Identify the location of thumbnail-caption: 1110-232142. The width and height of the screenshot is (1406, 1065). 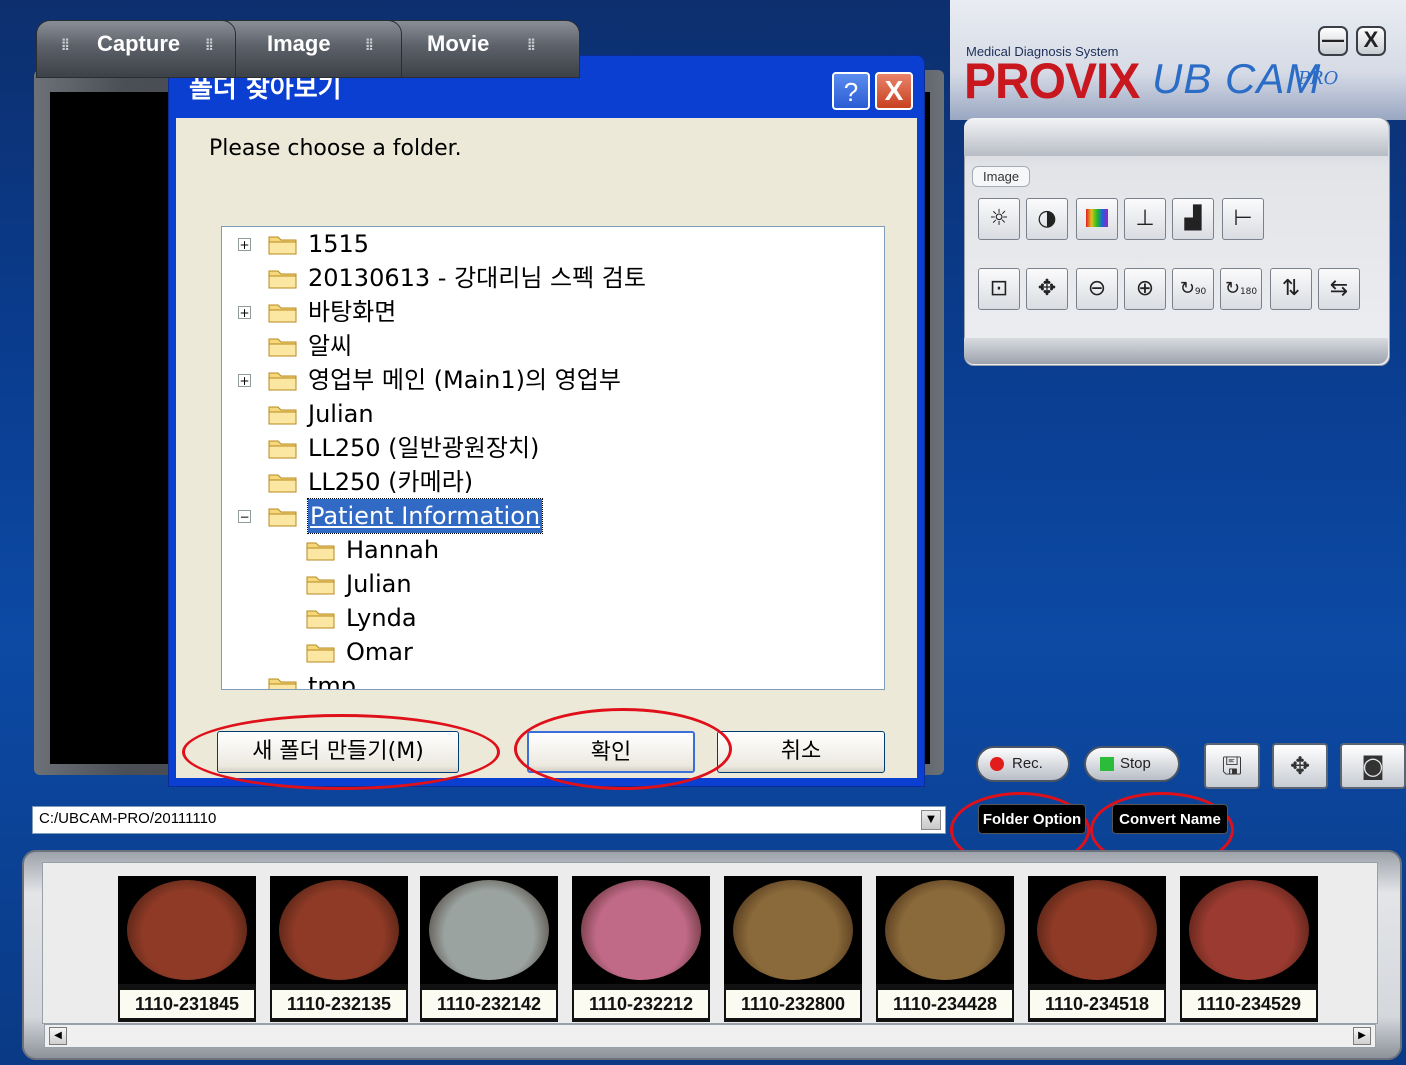
(489, 1004).